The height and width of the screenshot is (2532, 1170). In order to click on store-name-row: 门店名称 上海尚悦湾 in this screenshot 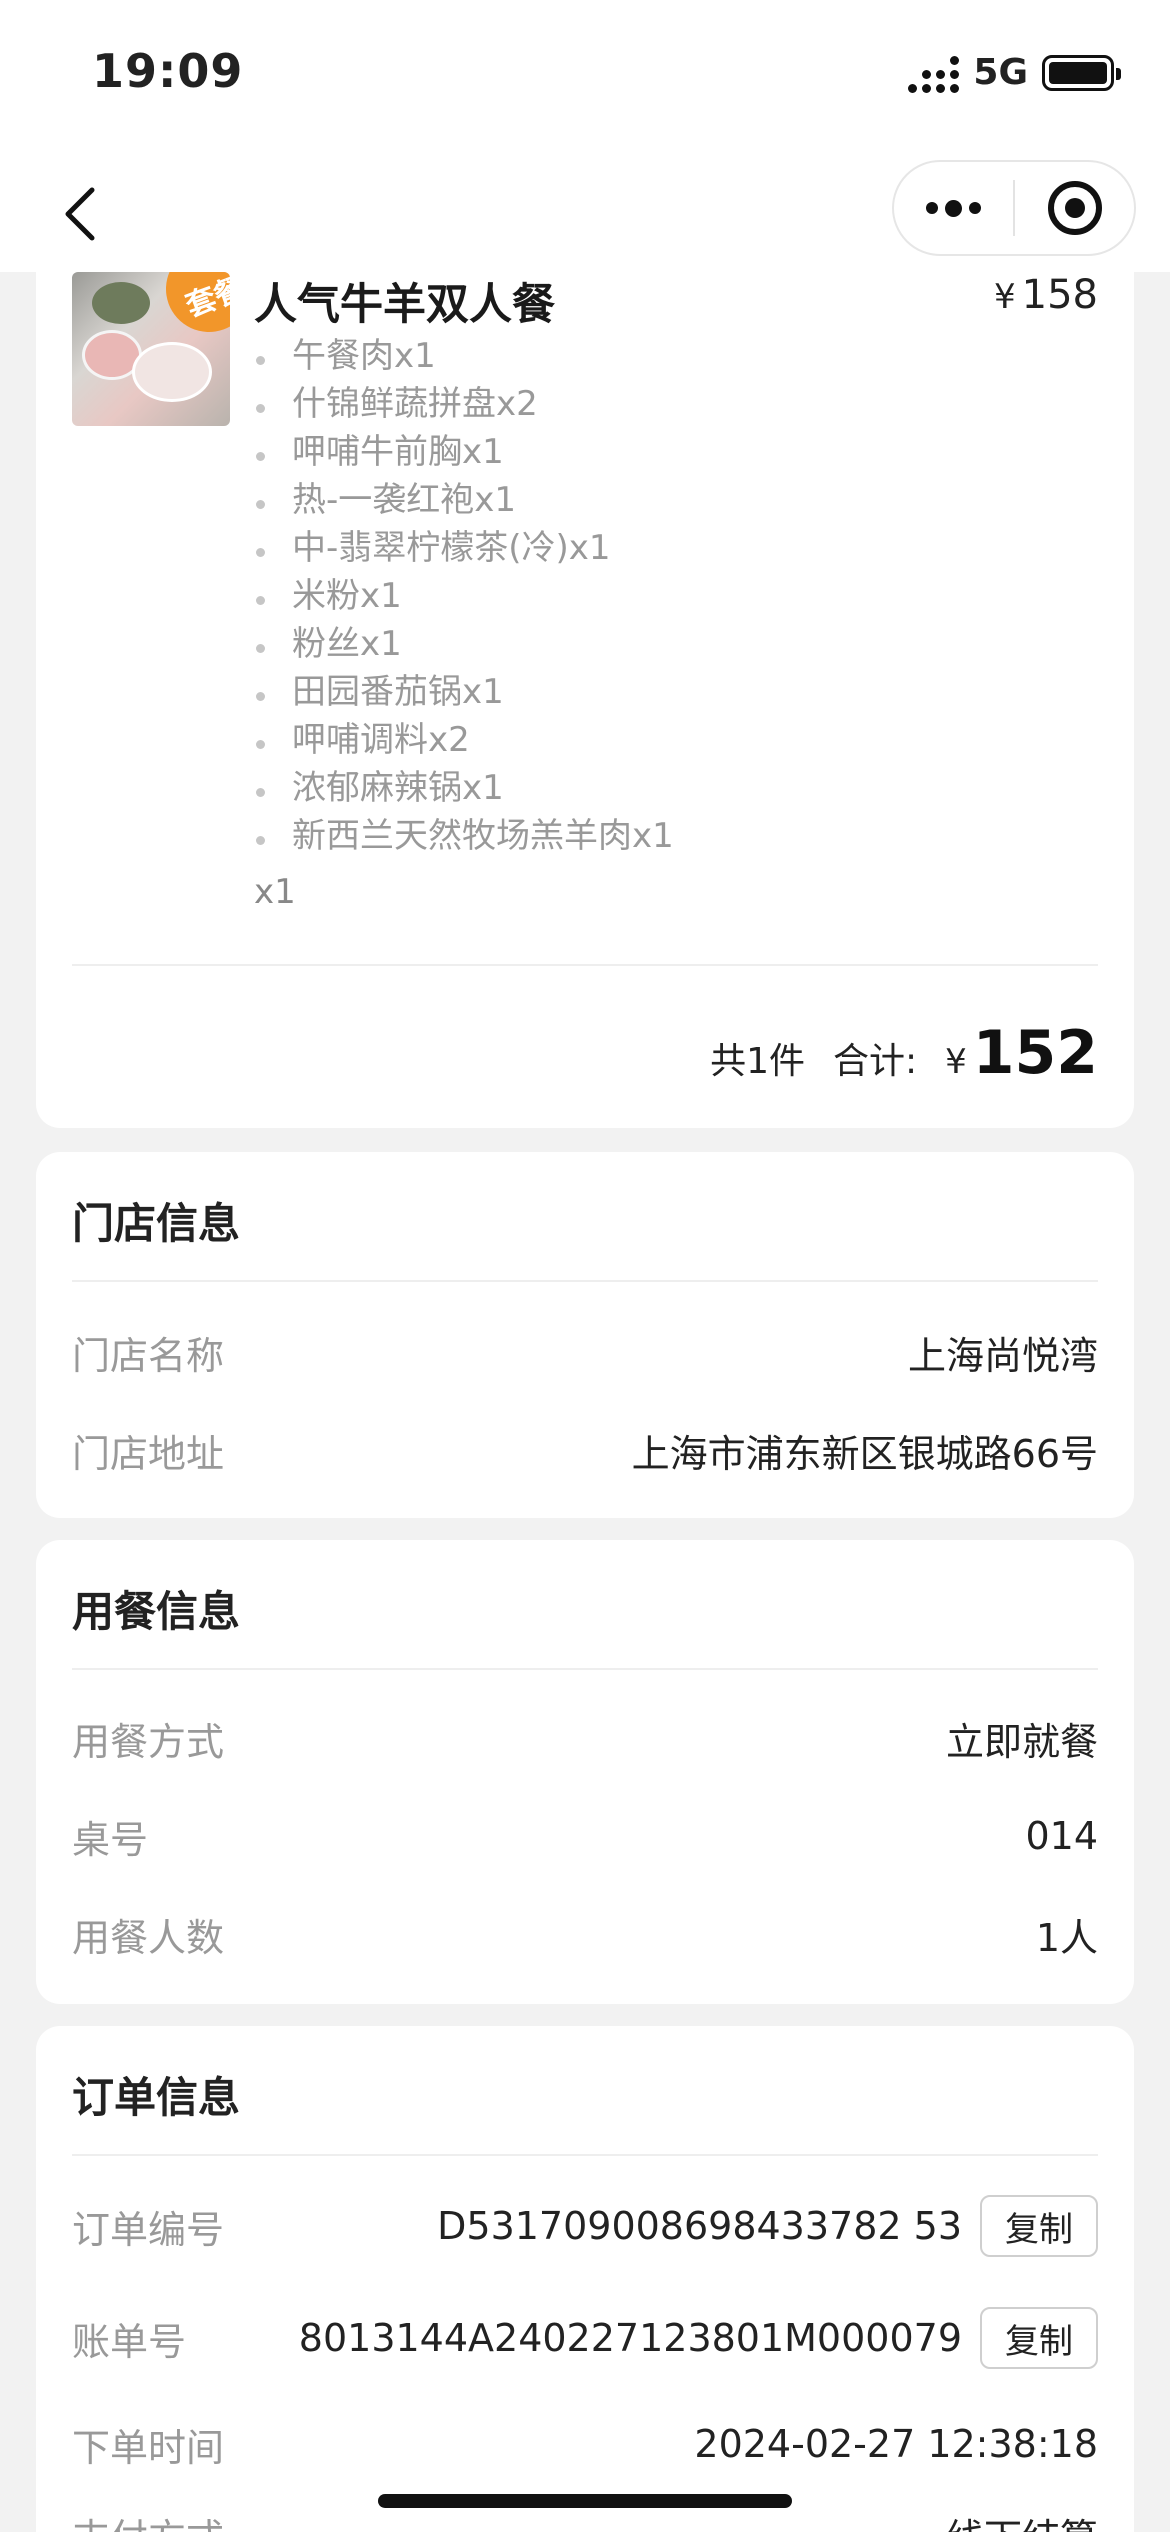, I will do `click(585, 1352)`.